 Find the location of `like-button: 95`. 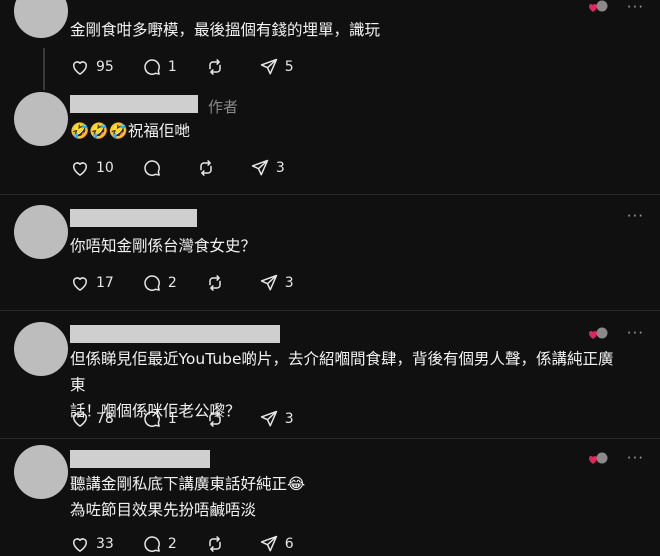

like-button: 95 is located at coordinates (92, 67).